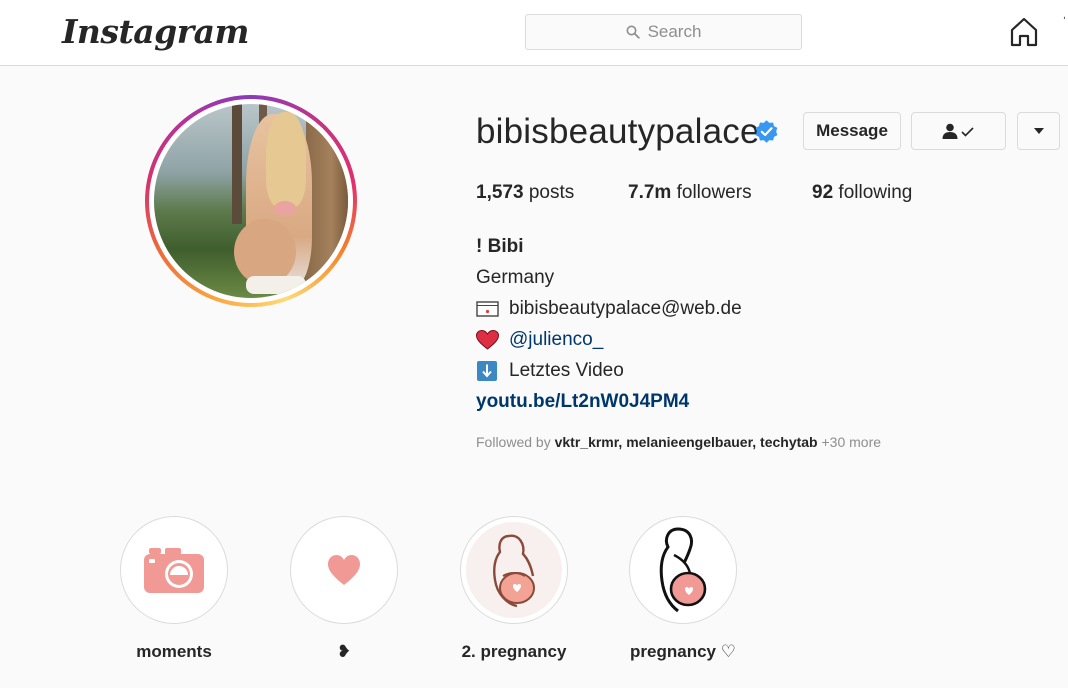 This screenshot has height=688, width=1068. I want to click on bio-video-text: Letztes Video, so click(566, 370).